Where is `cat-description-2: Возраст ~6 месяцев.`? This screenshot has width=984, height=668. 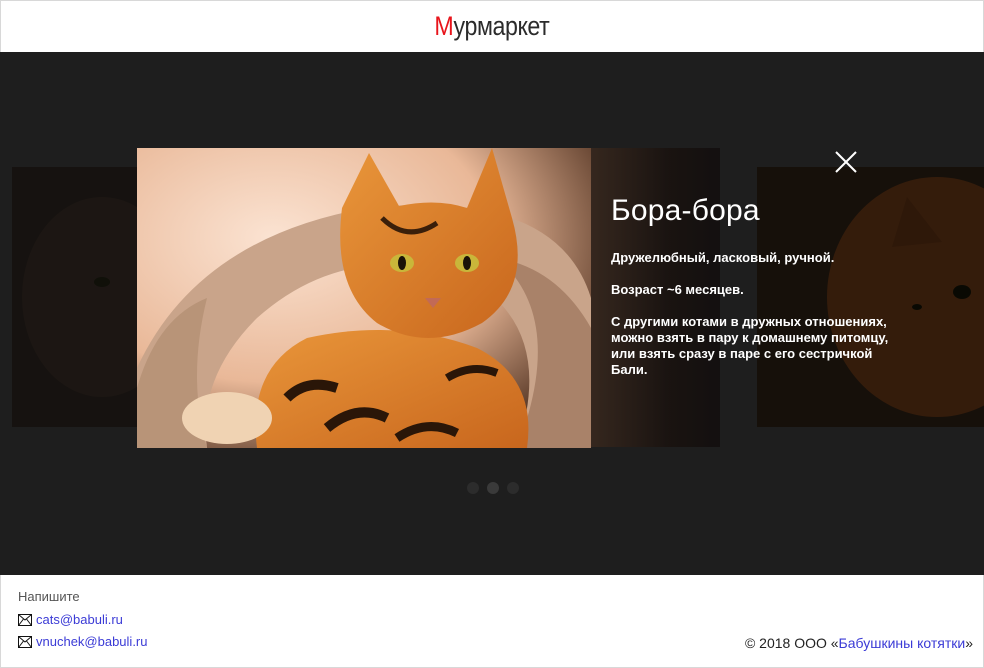 cat-description-2: Возраст ~6 месяцев. is located at coordinates (677, 289).